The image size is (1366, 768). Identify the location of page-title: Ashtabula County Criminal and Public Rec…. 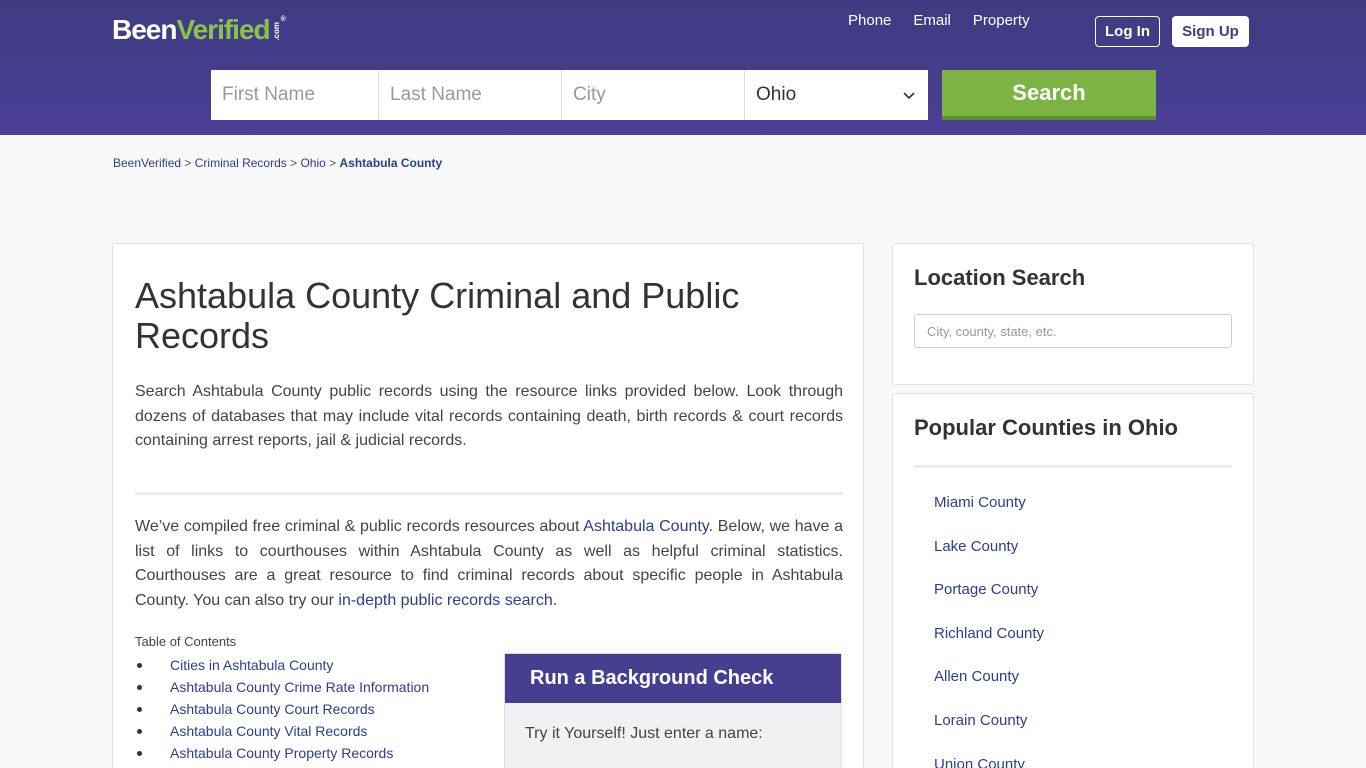
(437, 315).